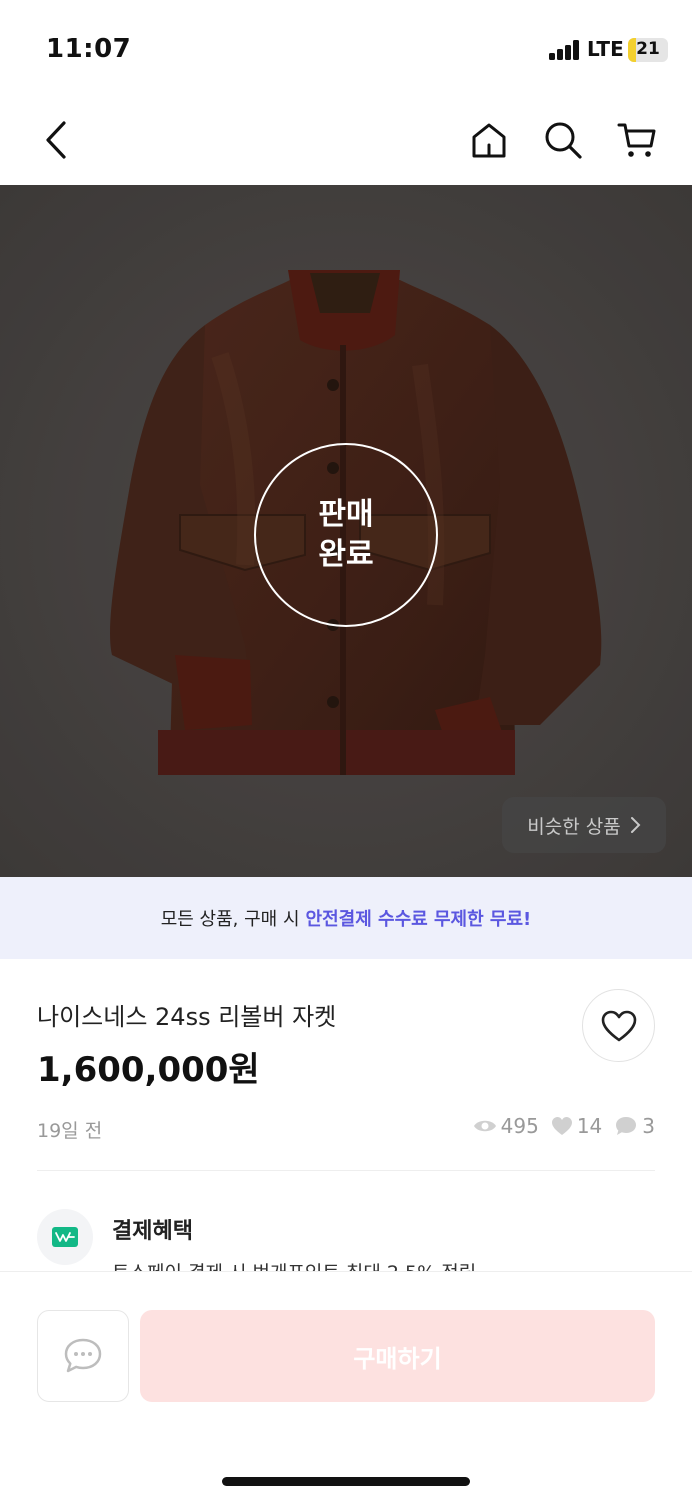 Image resolution: width=692 pixels, height=1500 pixels. I want to click on cart-button, so click(637, 140).